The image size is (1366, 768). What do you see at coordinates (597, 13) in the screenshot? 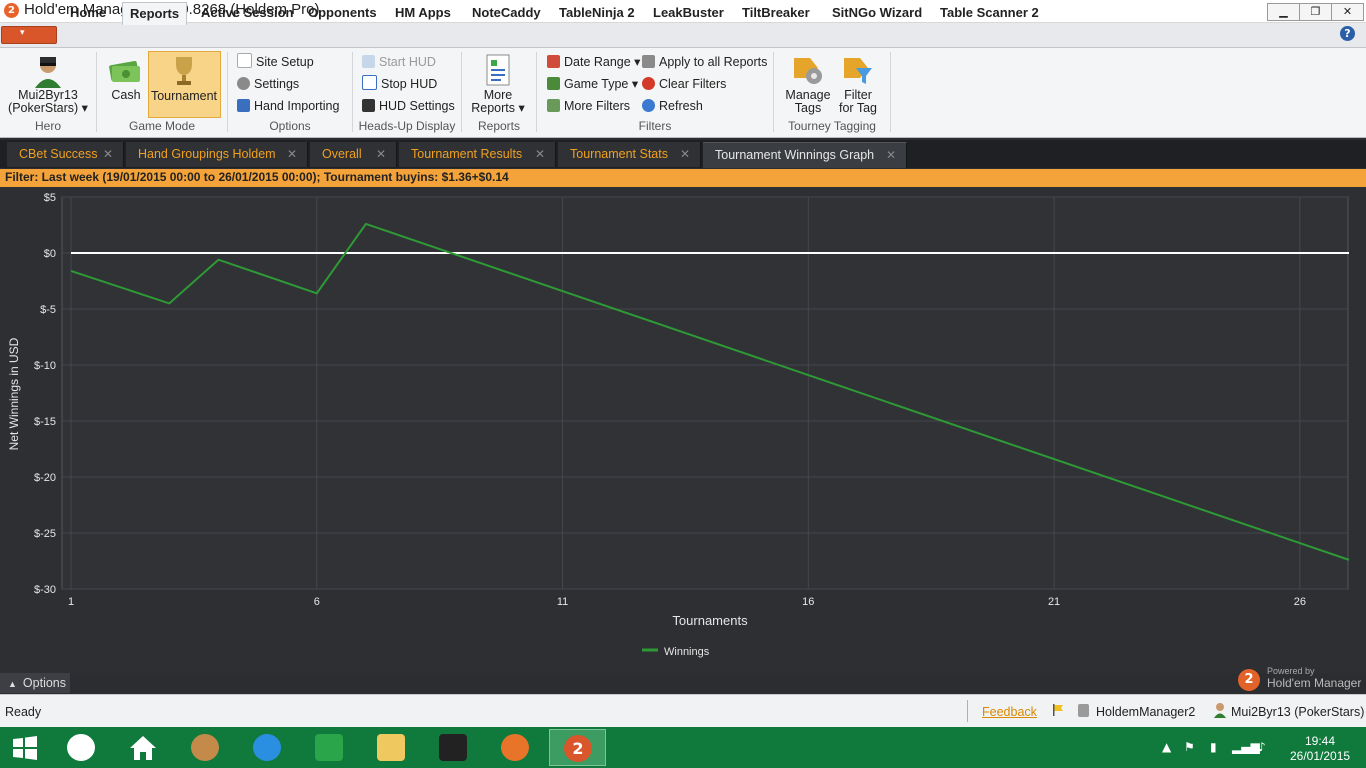
I see `tab-tableninja: TableNinja 2` at bounding box center [597, 13].